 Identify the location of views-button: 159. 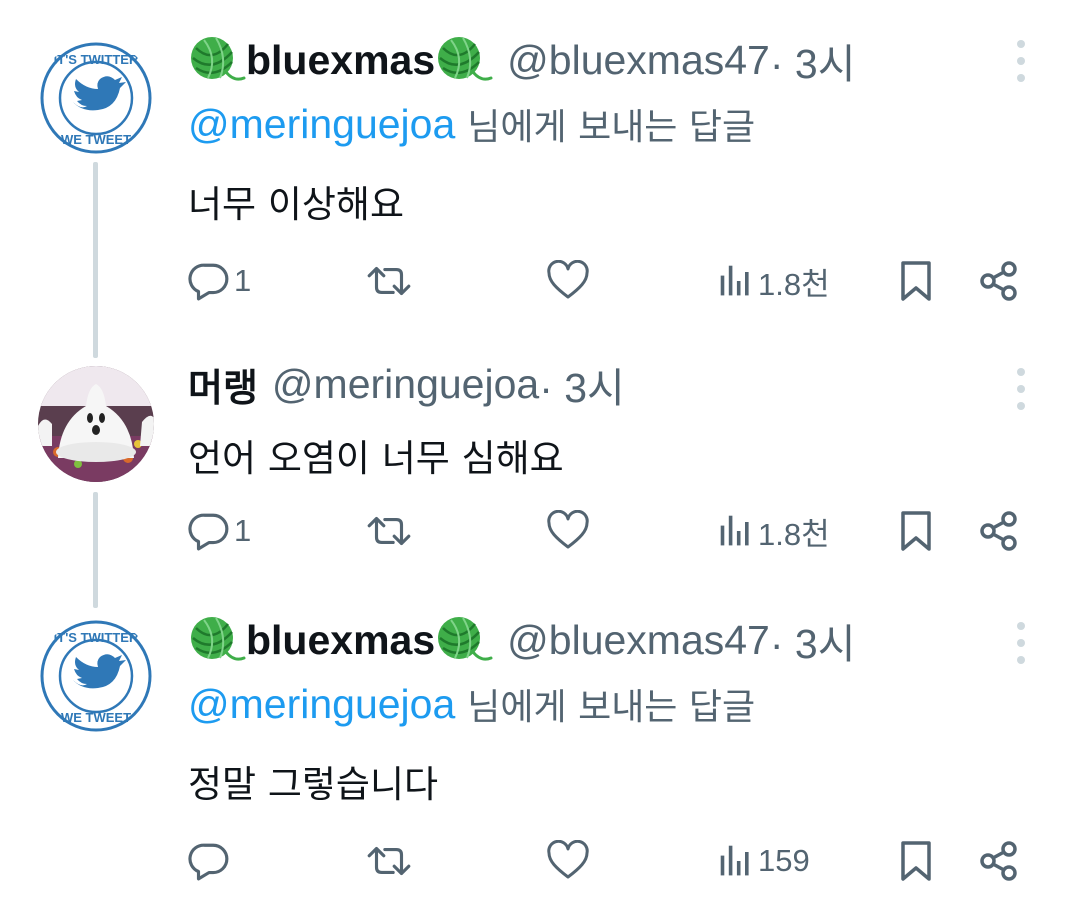
(764, 861).